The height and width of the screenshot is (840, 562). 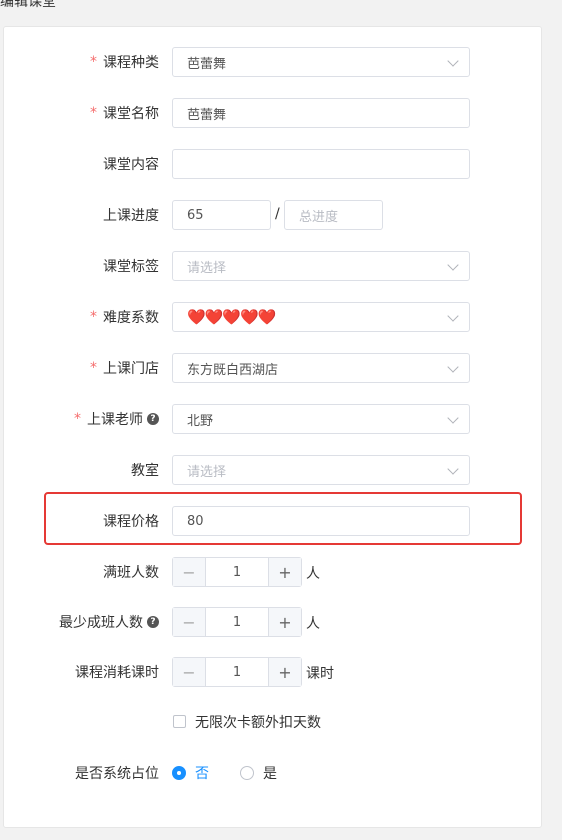 I want to click on unlimited-card-checkbox, so click(x=179, y=721).